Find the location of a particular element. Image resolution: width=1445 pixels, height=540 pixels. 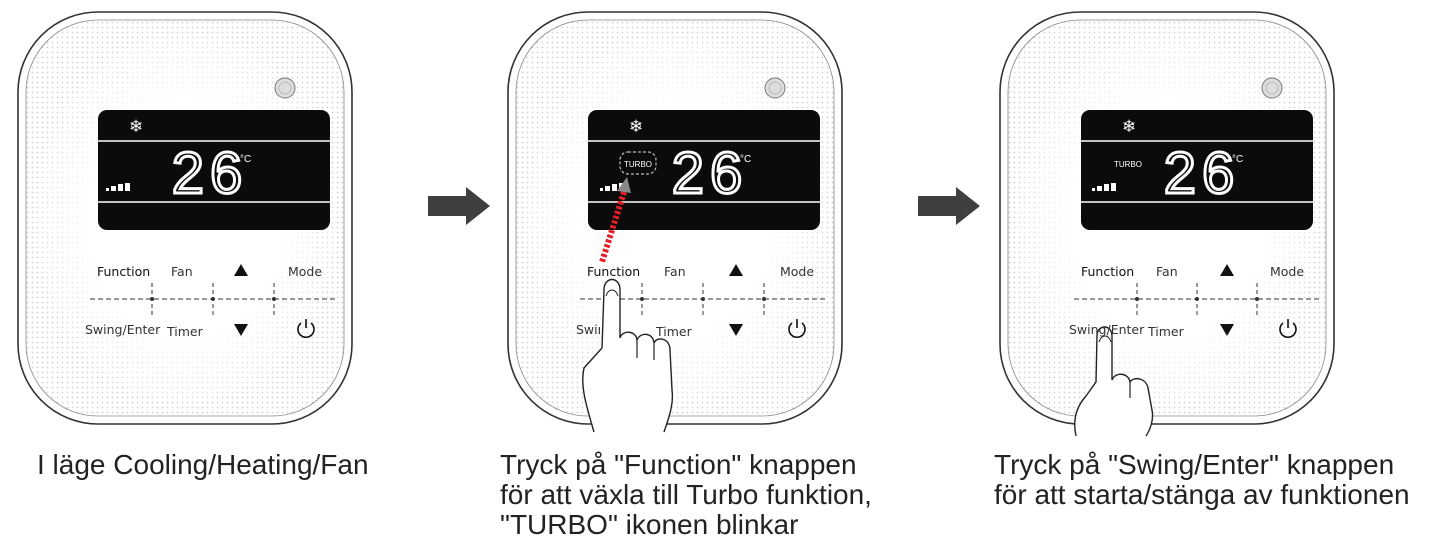

step-1-caption: I läge Cooling/Heating/Fan is located at coordinates (203, 464).